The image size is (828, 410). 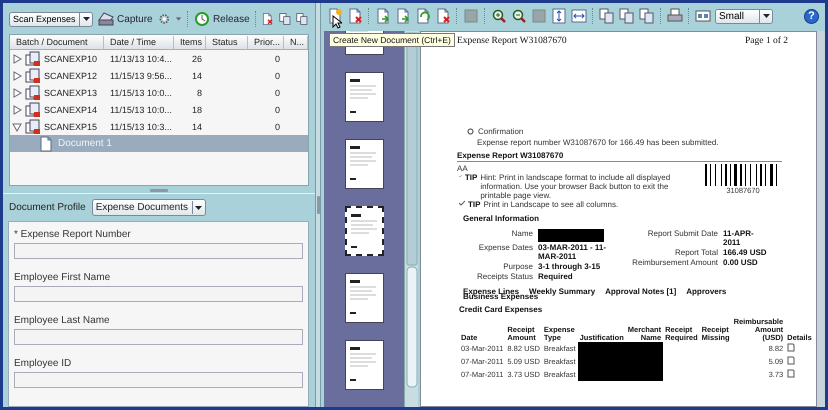 What do you see at coordinates (392, 40) in the screenshot?
I see `tooltip: Create New Document (Ctrl+E)` at bounding box center [392, 40].